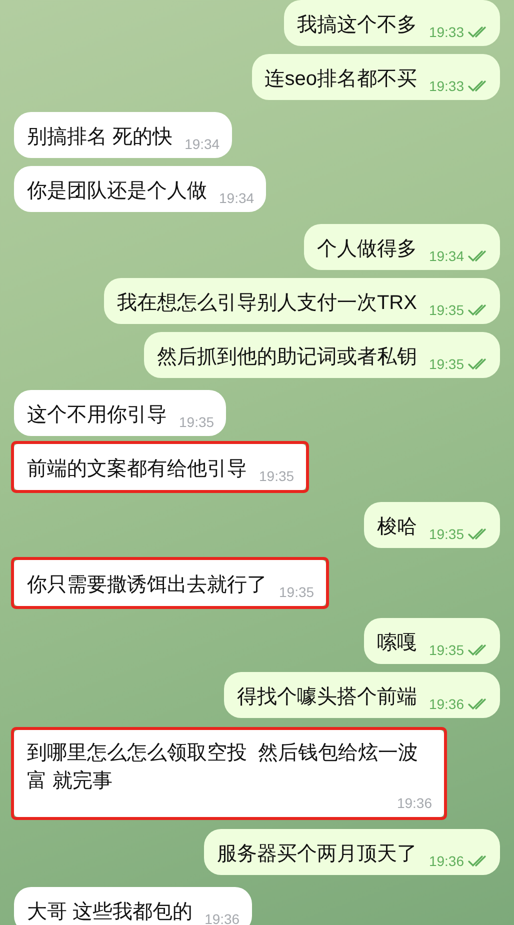 This screenshot has width=514, height=925. Describe the element at coordinates (266, 303) in the screenshot. I see `message-text: 我在想怎么引导别人支付一次TRX` at that location.